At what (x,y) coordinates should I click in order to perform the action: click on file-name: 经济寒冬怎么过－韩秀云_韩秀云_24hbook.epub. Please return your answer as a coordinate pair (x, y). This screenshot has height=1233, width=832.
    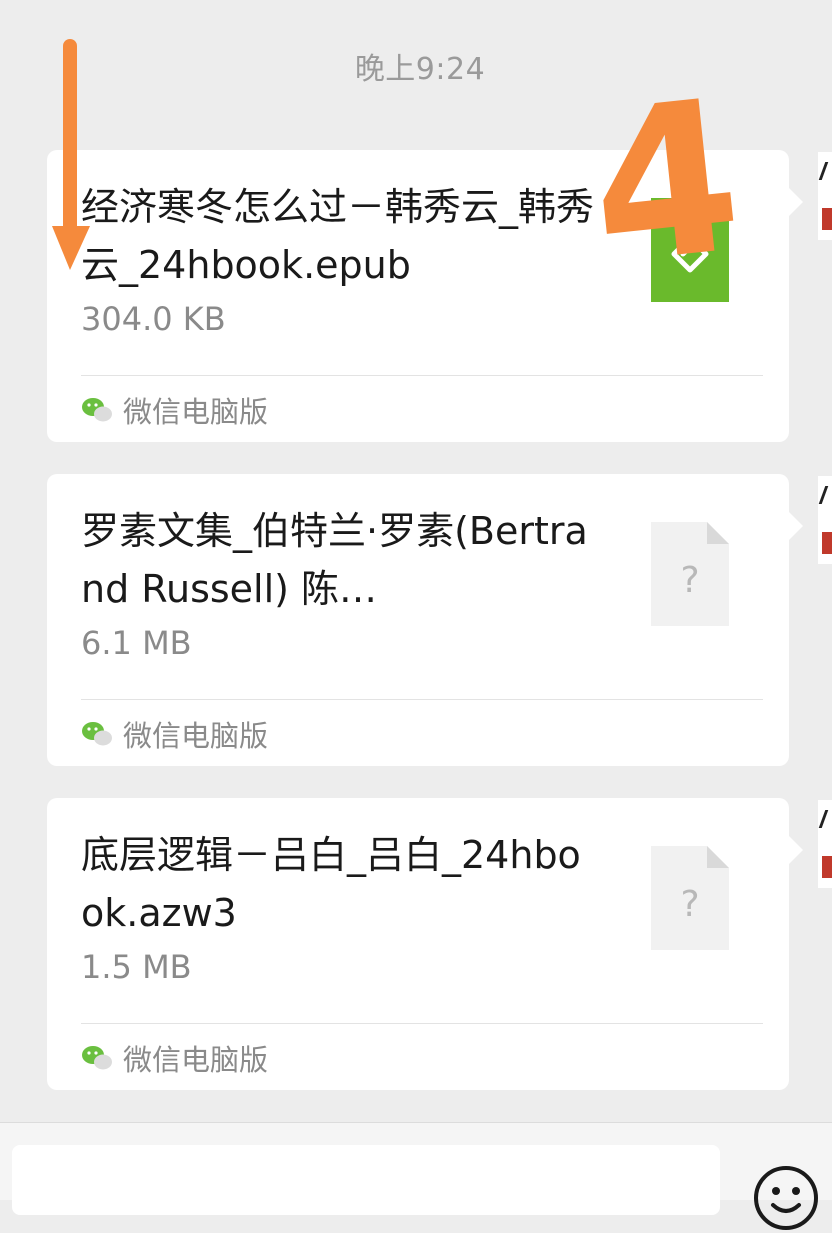
    Looking at the image, I should click on (338, 236).